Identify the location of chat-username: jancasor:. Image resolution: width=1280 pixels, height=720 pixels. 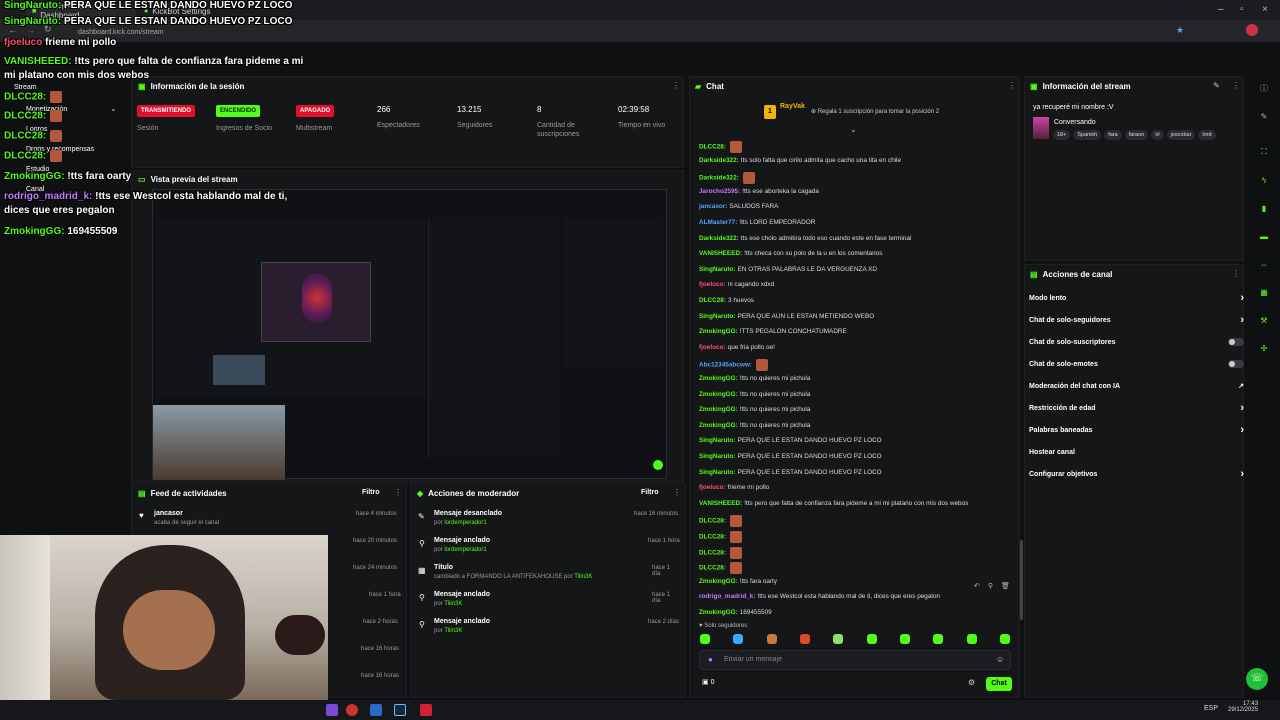
(713, 206).